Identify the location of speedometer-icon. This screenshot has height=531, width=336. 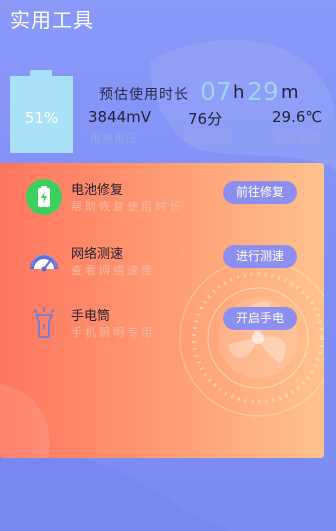
(44, 263).